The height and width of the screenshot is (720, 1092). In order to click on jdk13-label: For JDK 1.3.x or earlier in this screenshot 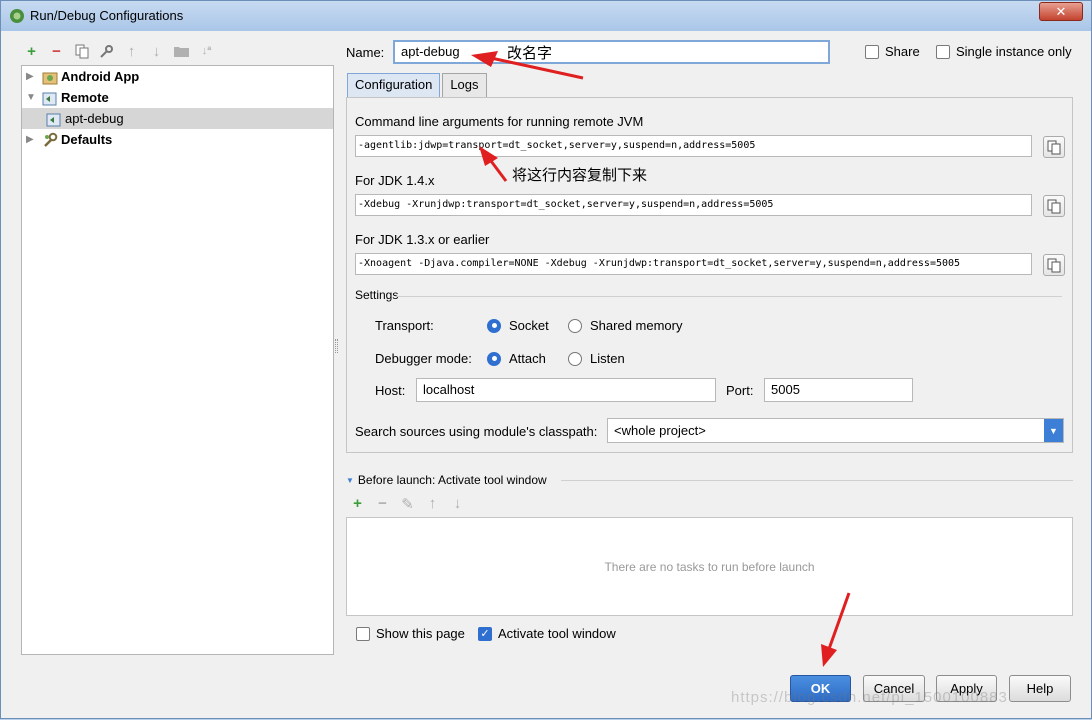, I will do `click(422, 239)`.